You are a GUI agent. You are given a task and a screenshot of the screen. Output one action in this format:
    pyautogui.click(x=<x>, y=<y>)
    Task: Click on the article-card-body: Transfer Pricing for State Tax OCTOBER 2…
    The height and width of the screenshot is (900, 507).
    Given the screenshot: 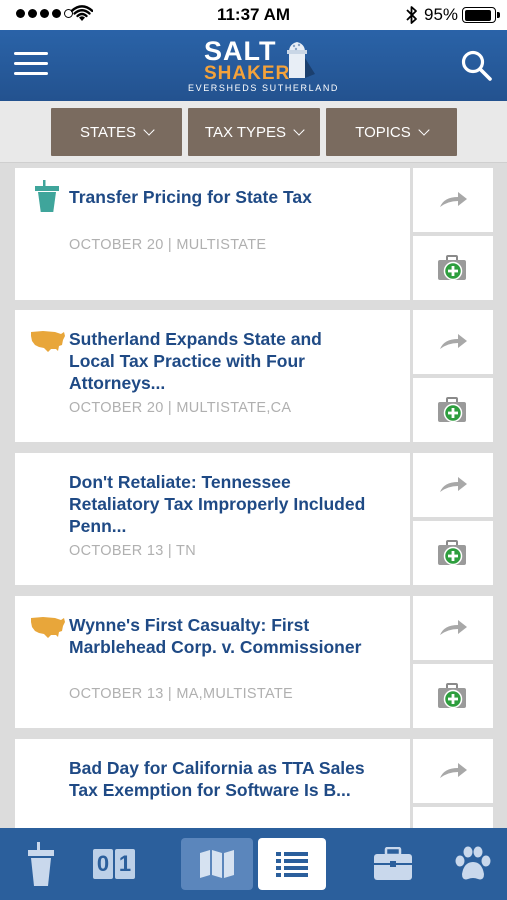 What is the action you would take?
    pyautogui.click(x=212, y=234)
    